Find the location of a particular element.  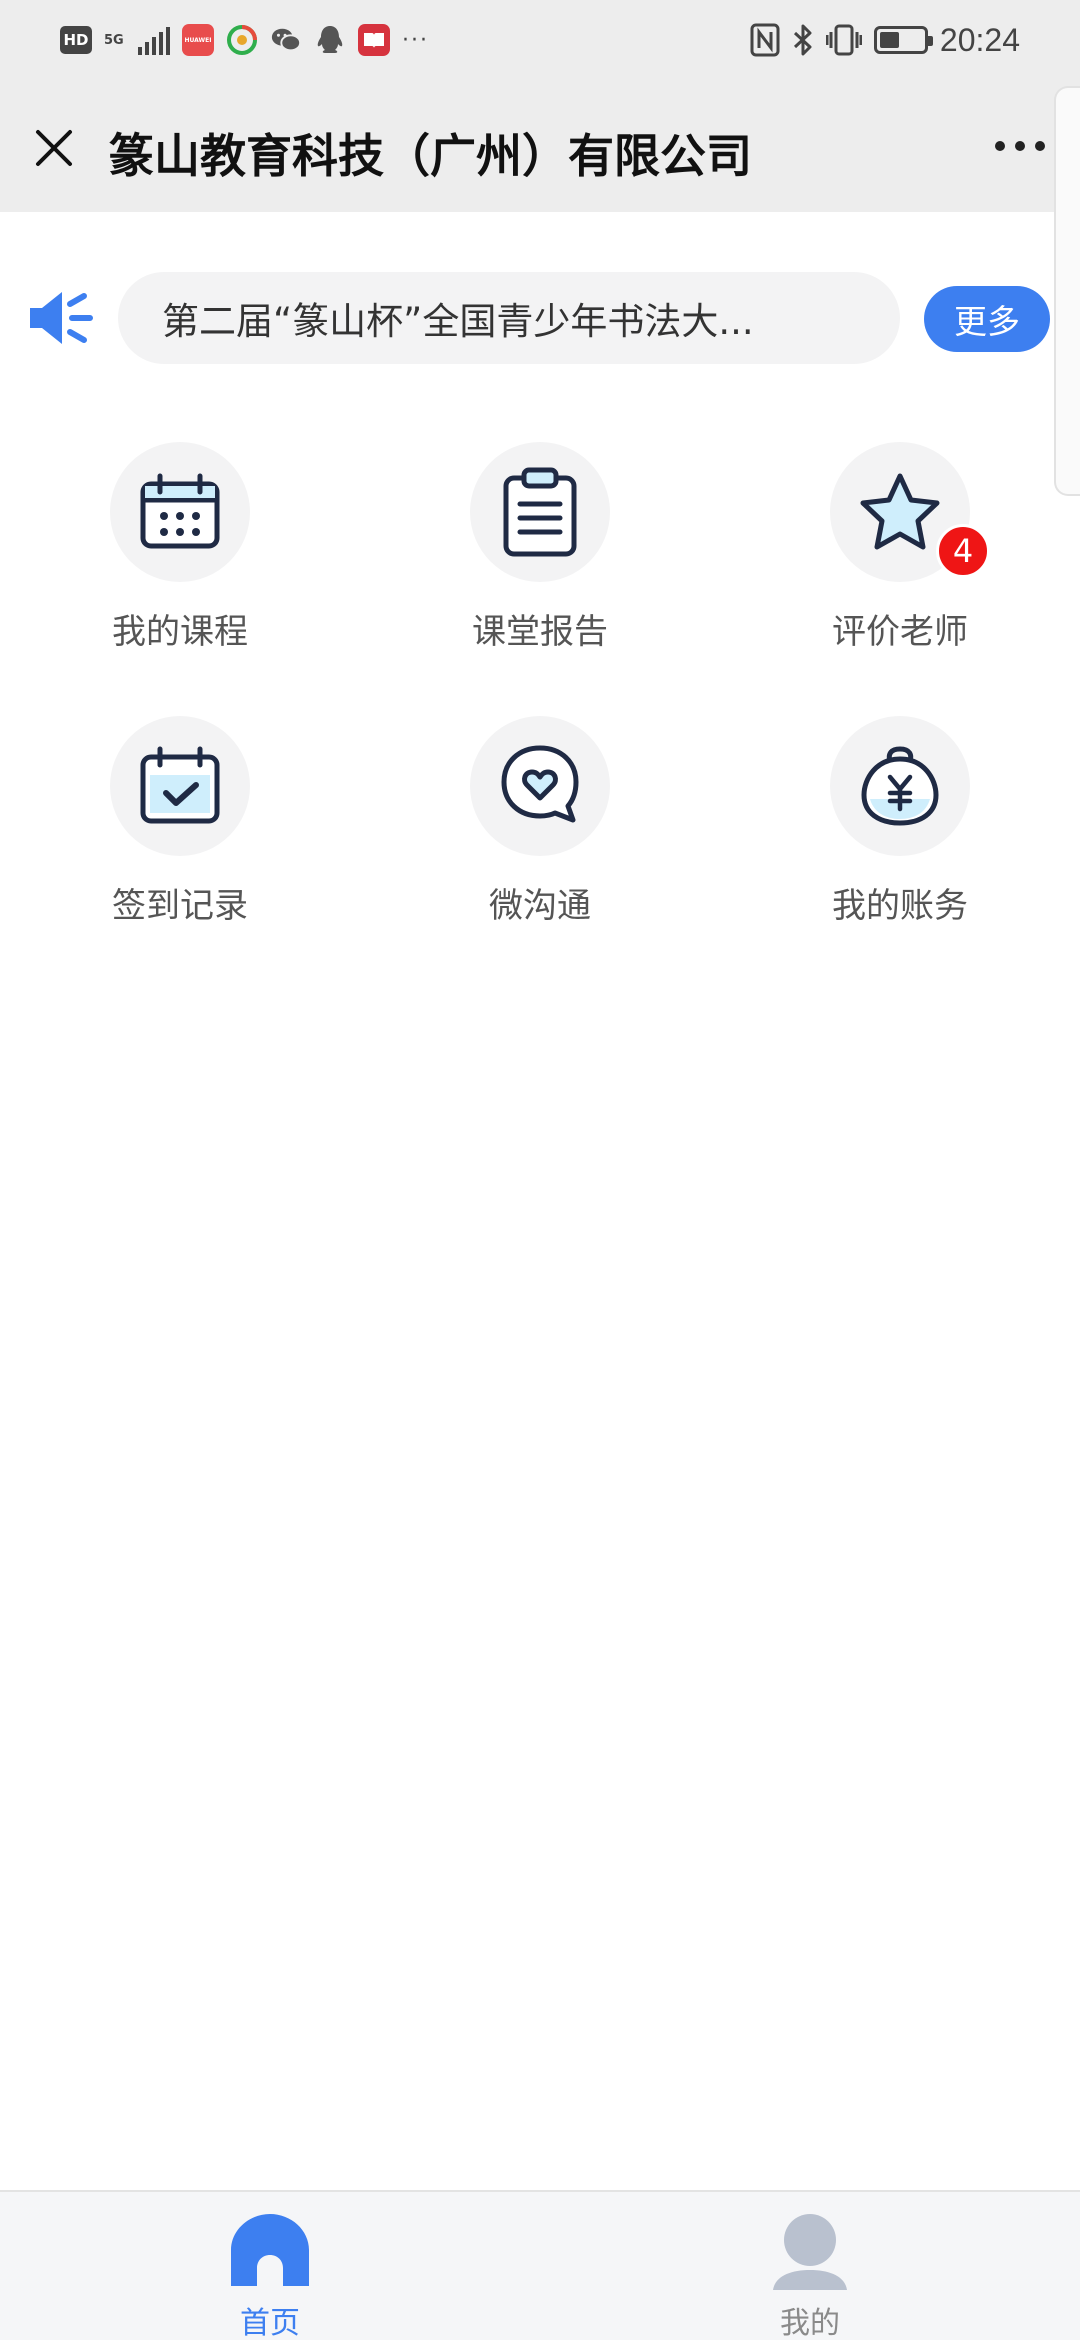

status-overflow: ··· is located at coordinates (415, 40).